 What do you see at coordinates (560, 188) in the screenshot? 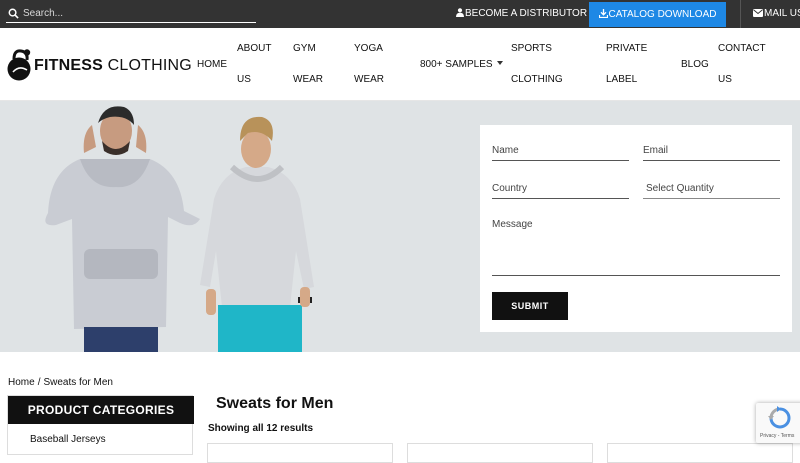
I see `country-field: Country` at bounding box center [560, 188].